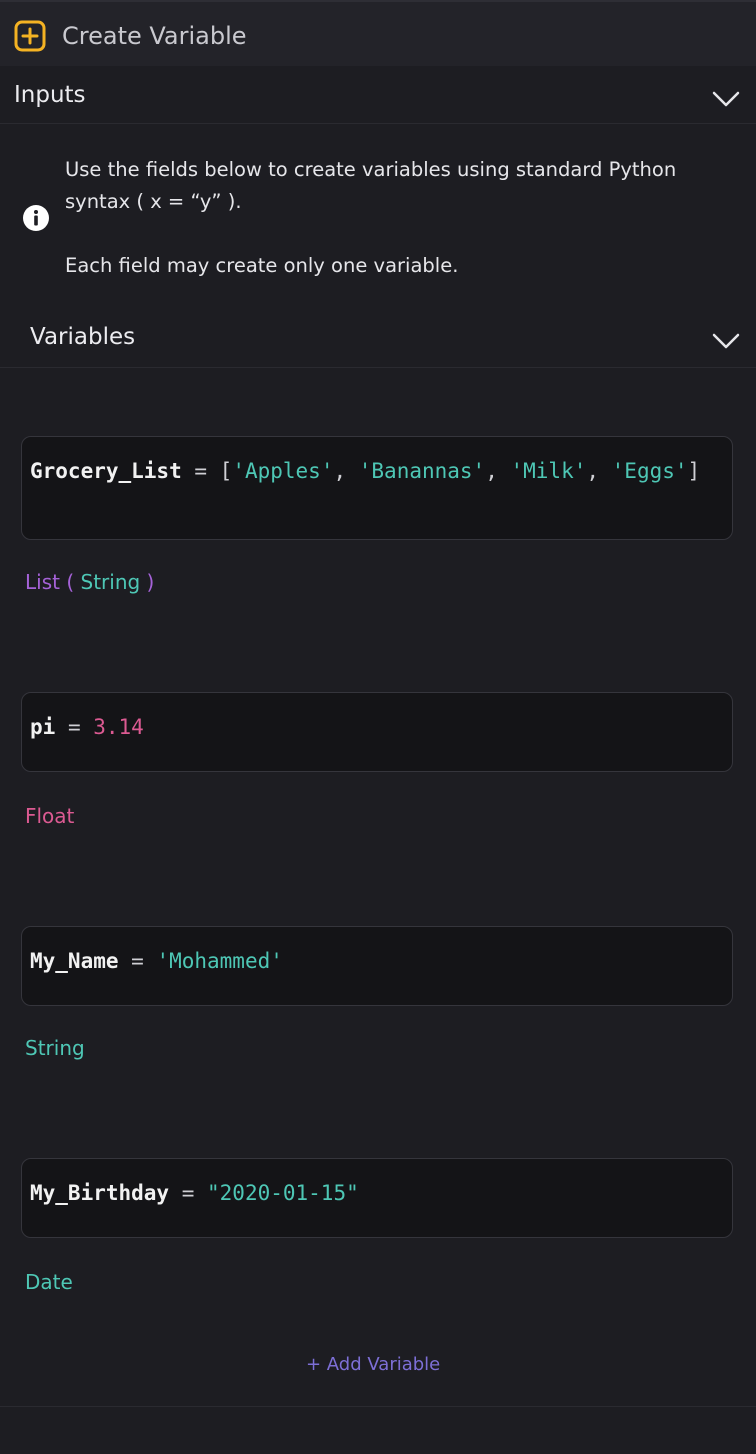 This screenshot has width=756, height=1454. Describe the element at coordinates (226, 471) in the screenshot. I see `list-open-bracket: [` at that location.